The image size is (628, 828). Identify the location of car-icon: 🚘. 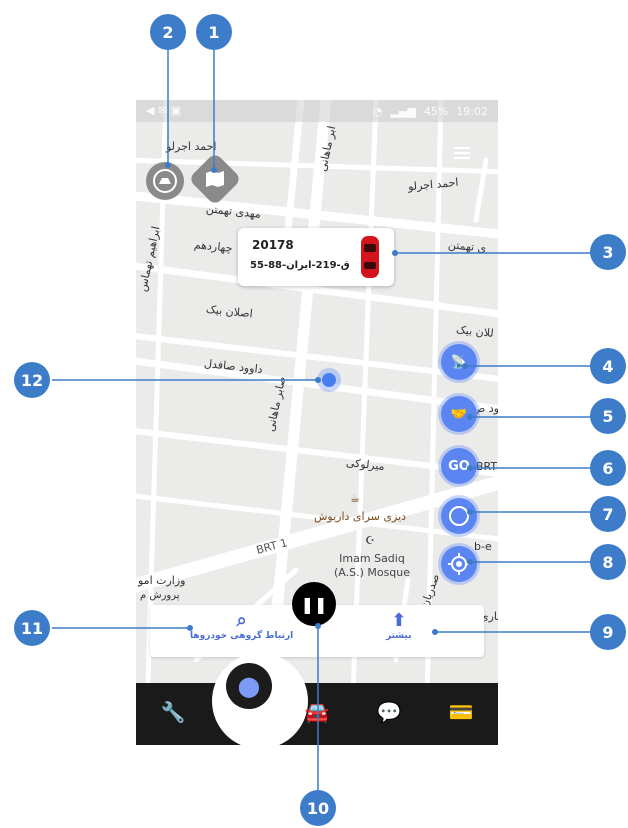
(317, 712).